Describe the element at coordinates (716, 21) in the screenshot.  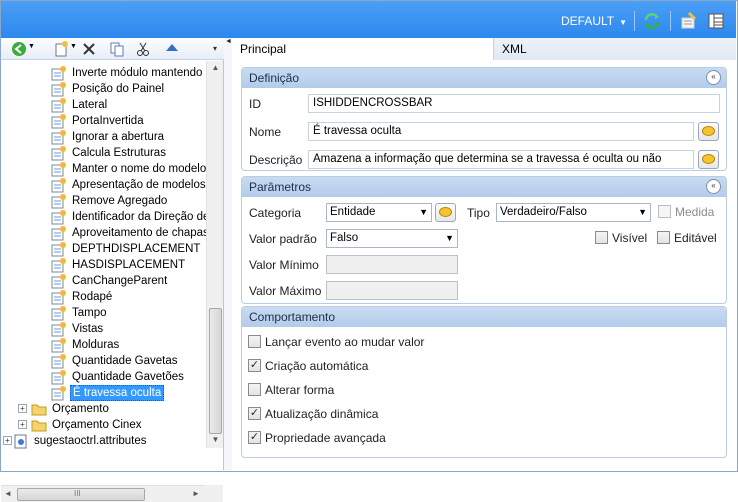
I see `layout-icon` at that location.